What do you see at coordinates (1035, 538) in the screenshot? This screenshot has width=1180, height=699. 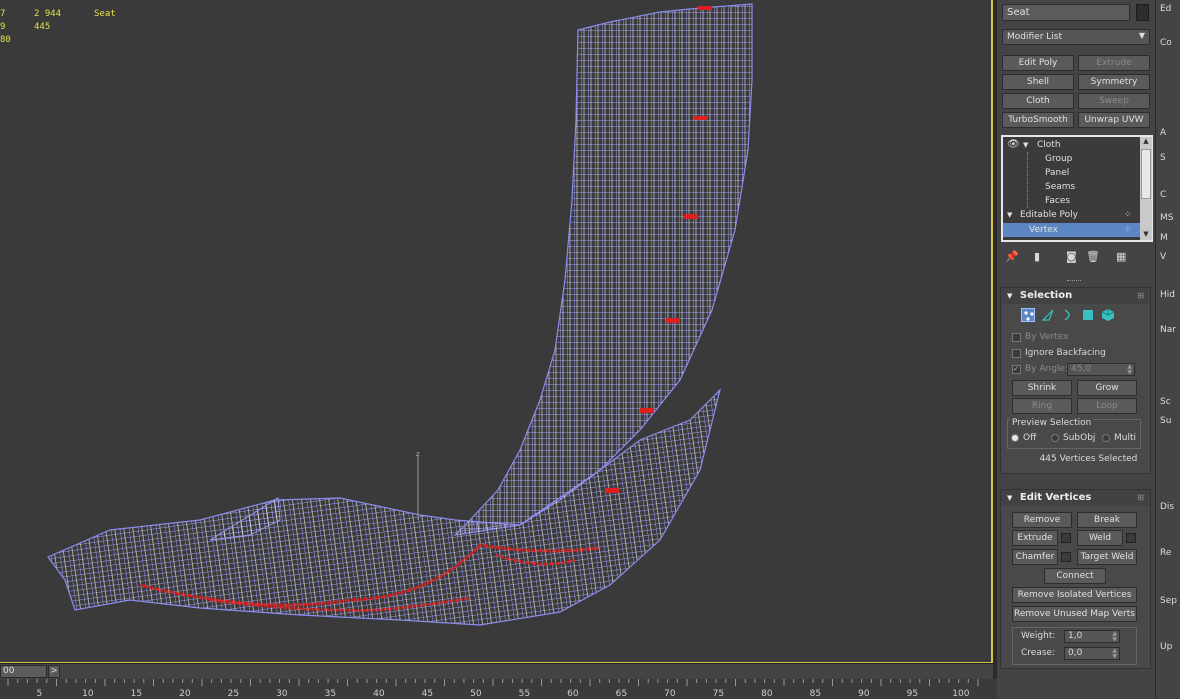 I see `extrude-button: Extrude` at bounding box center [1035, 538].